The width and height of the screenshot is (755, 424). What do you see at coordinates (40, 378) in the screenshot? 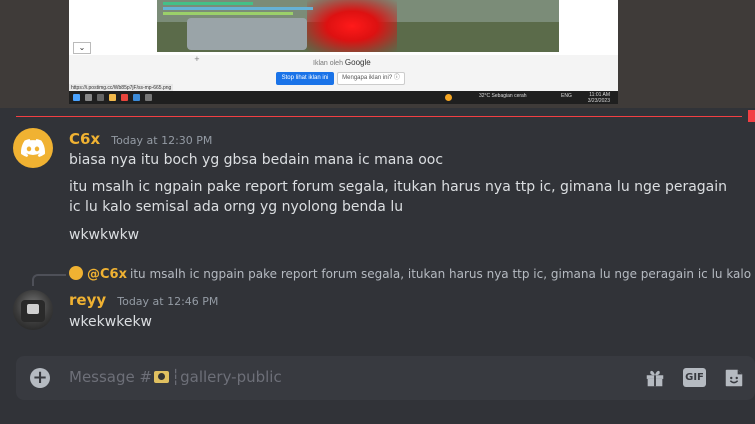
I see `add-circle-icon: +` at bounding box center [40, 378].